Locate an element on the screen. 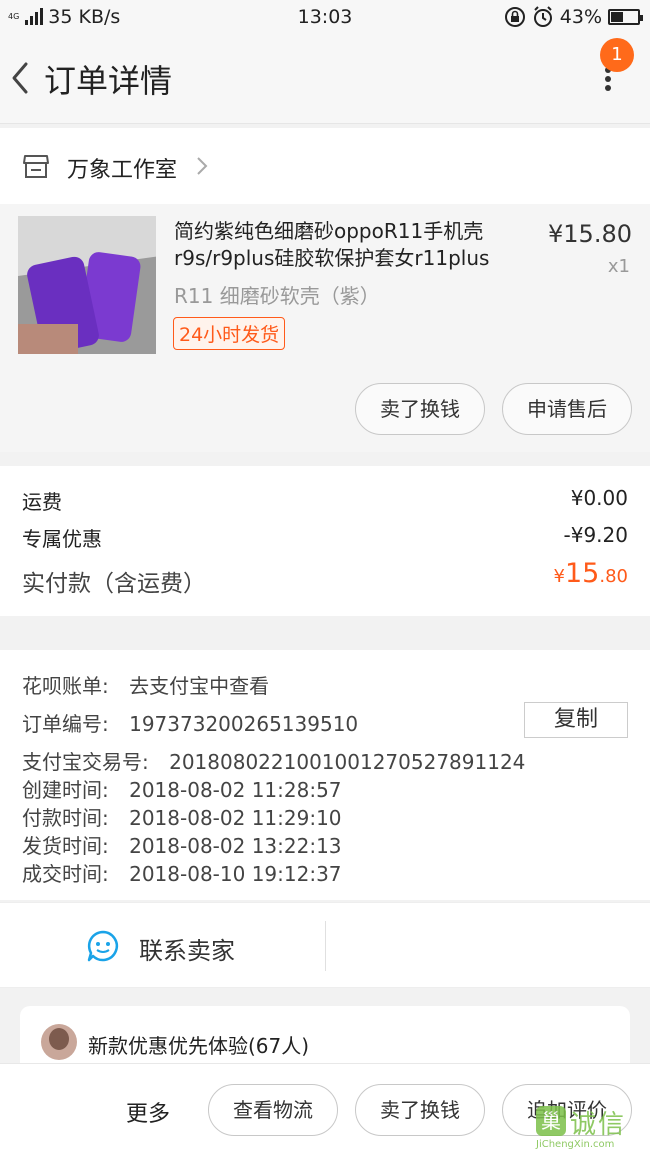 Image resolution: width=650 pixels, height=1155 pixels. divider is located at coordinates (325, 946).